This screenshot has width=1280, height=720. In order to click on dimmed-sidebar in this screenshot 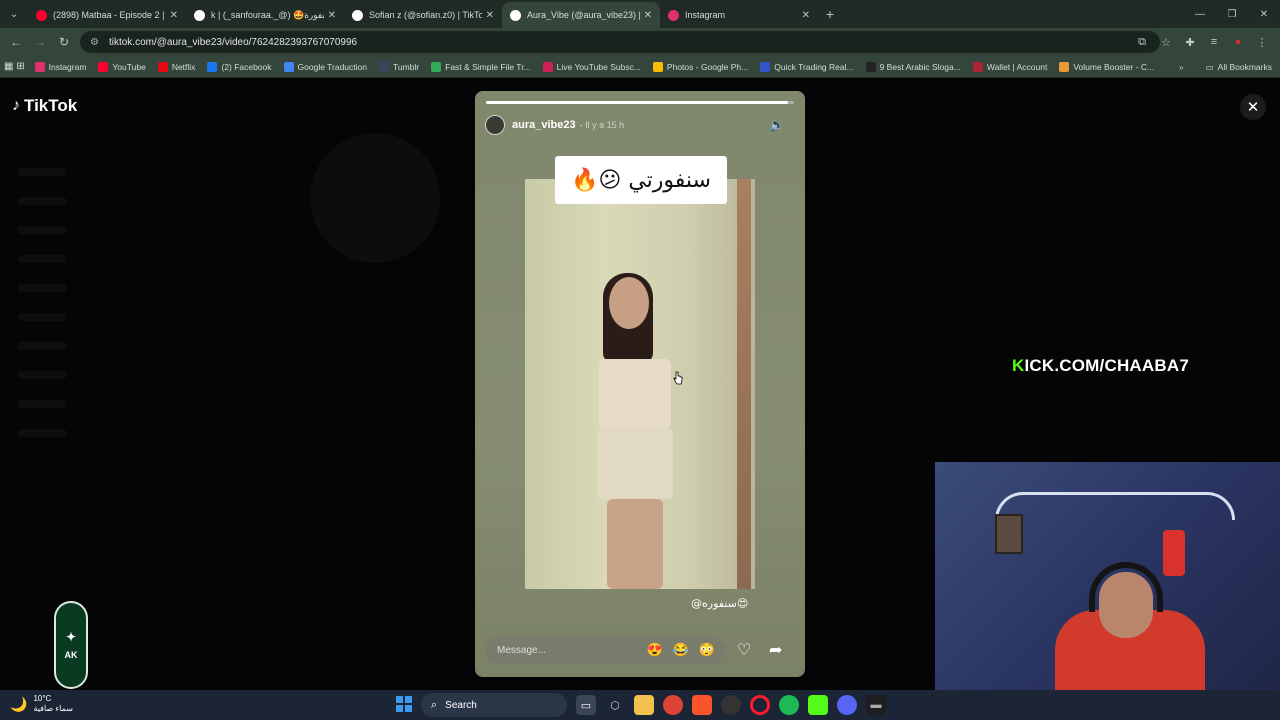, I will do `click(42, 313)`.